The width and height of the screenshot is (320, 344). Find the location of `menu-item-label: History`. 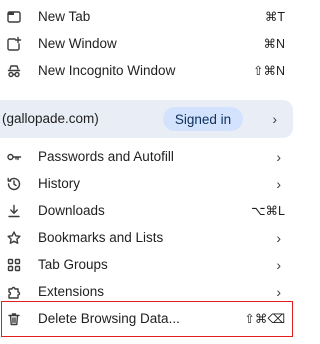

menu-item-label: History is located at coordinates (59, 183).